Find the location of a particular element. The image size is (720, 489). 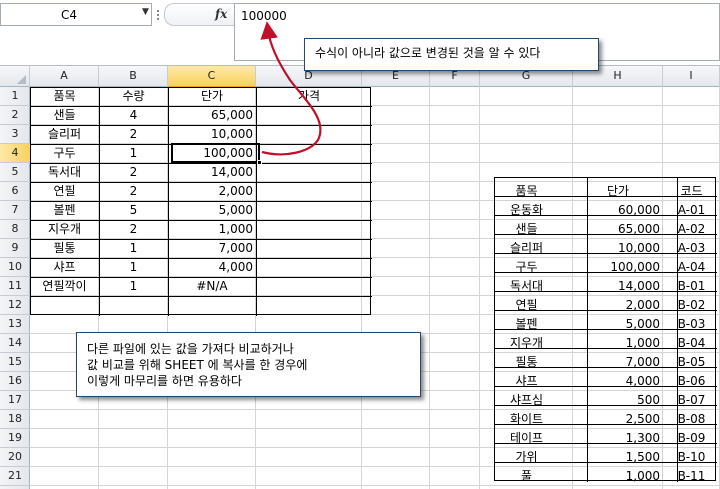

left-table-cell: 4 is located at coordinates (133, 115).